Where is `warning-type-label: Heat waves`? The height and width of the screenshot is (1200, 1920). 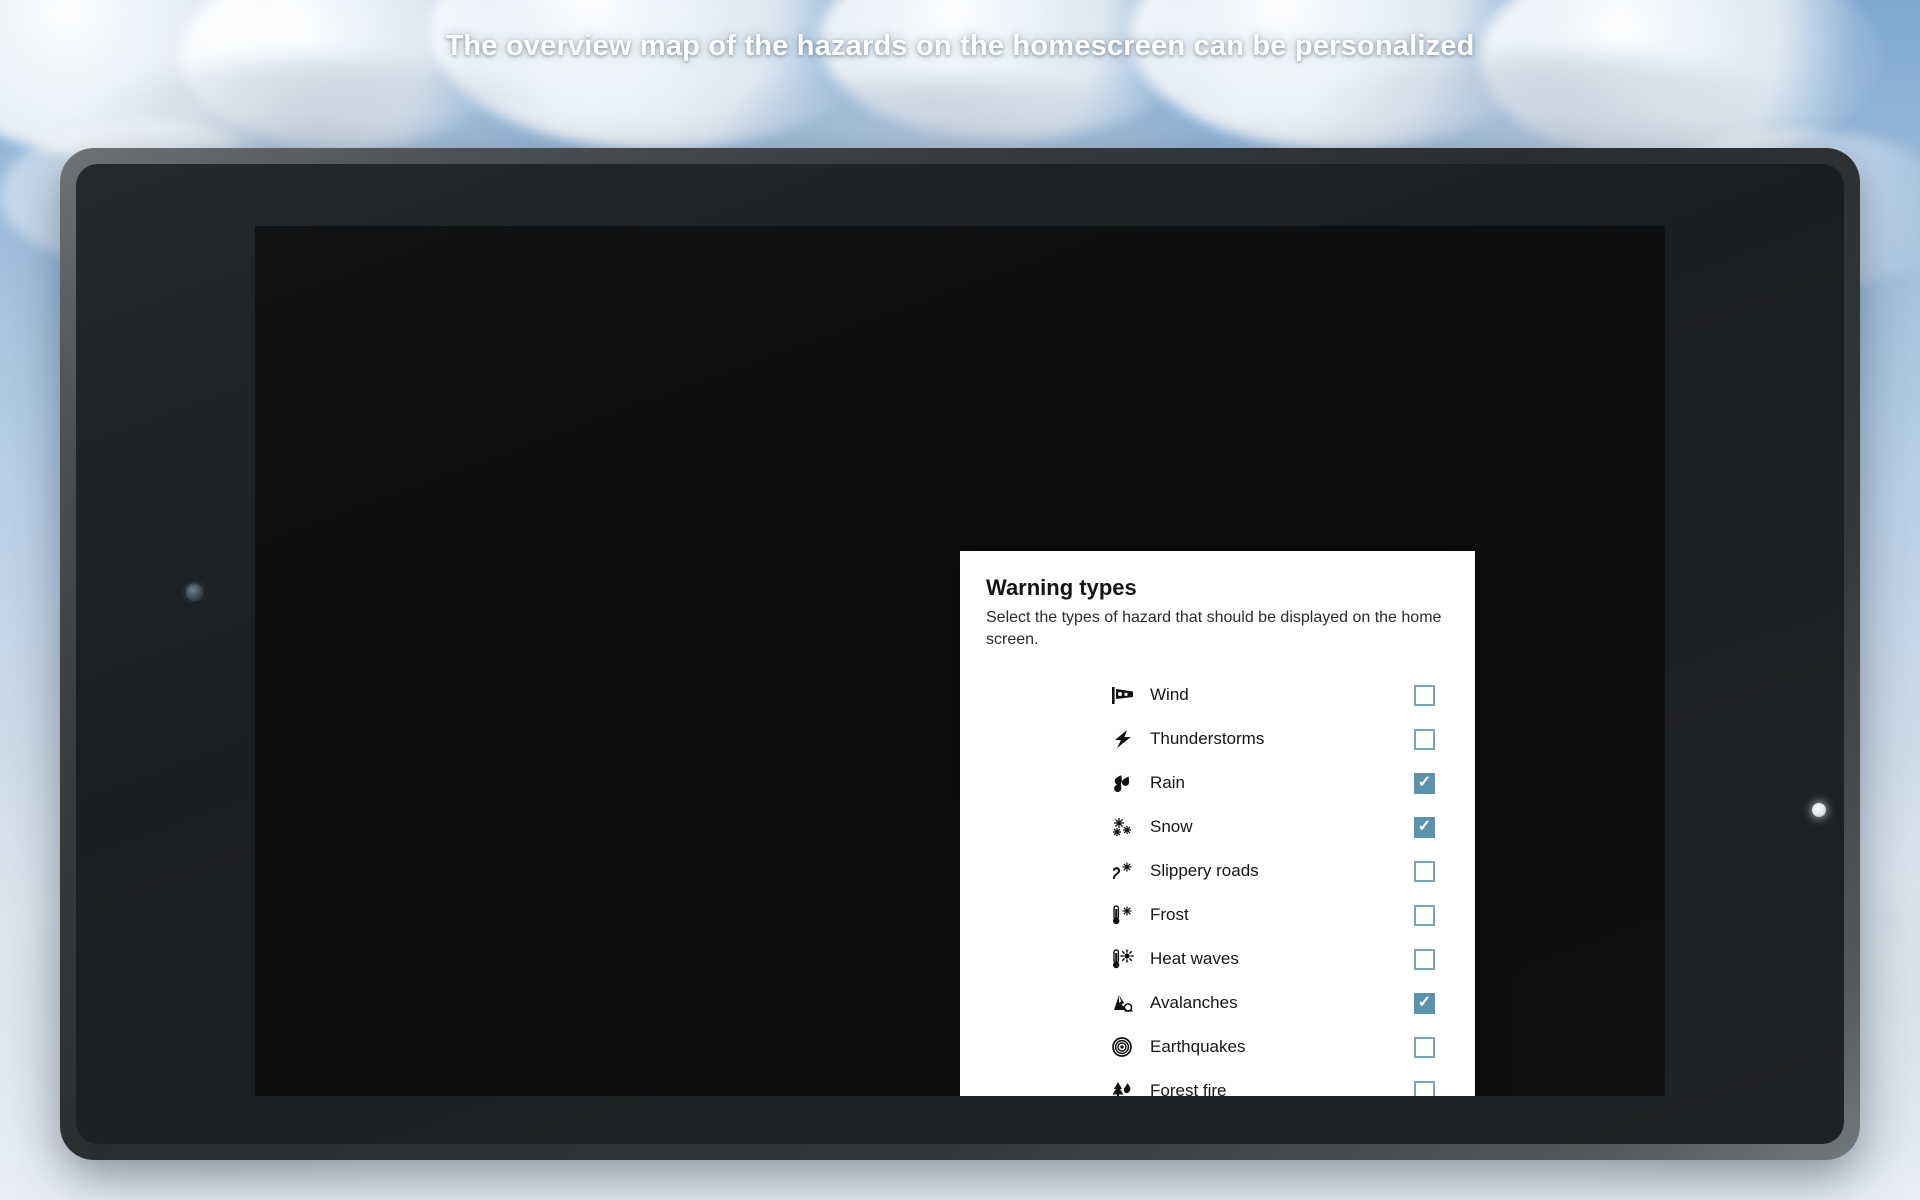
warning-type-label: Heat waves is located at coordinates (1194, 958).